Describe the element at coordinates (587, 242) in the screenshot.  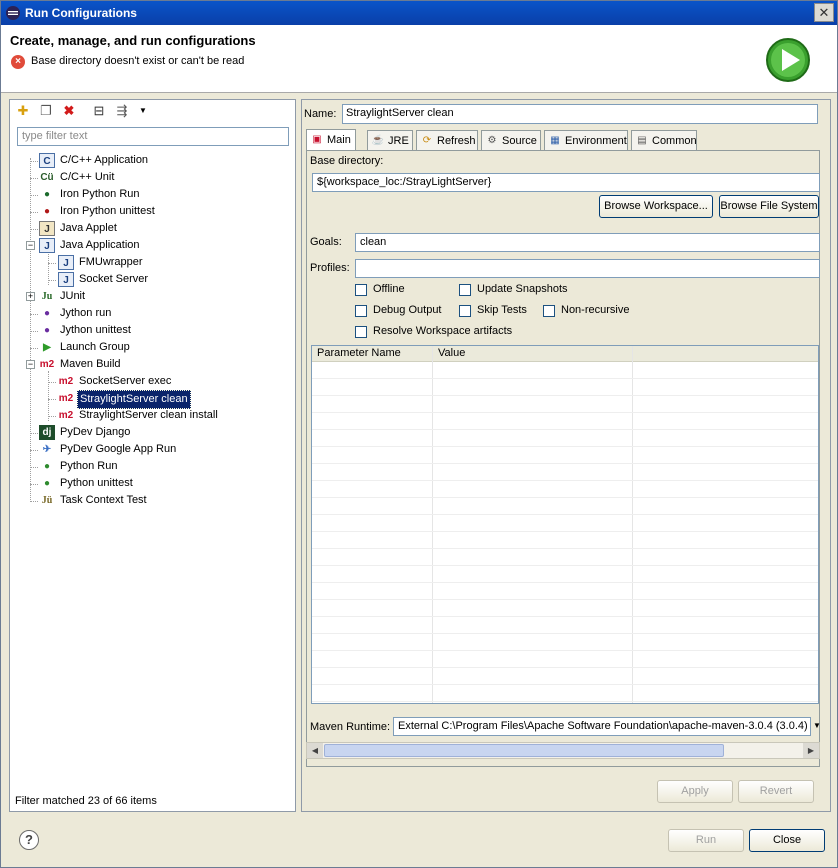
I see `goals-input: clean` at that location.